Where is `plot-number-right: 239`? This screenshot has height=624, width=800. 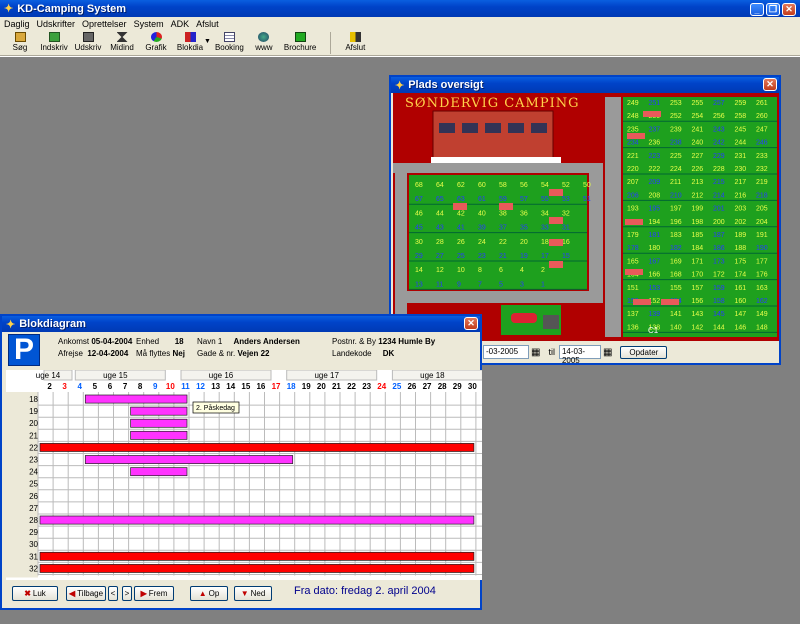 plot-number-right: 239 is located at coordinates (676, 129).